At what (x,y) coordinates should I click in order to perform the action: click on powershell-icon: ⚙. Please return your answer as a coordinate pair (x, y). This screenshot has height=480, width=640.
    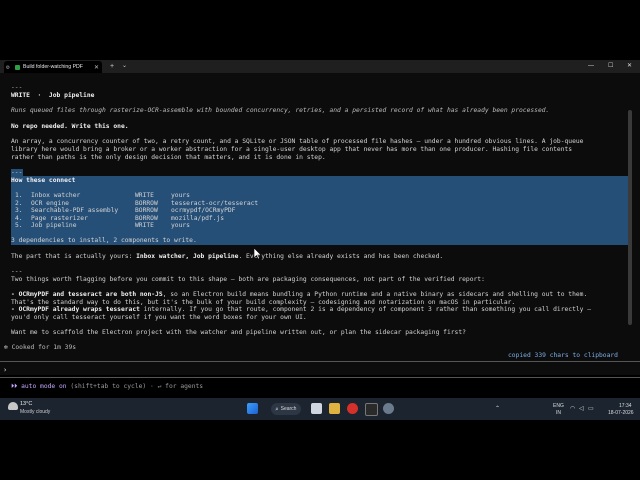
    Looking at the image, I should click on (8, 67).